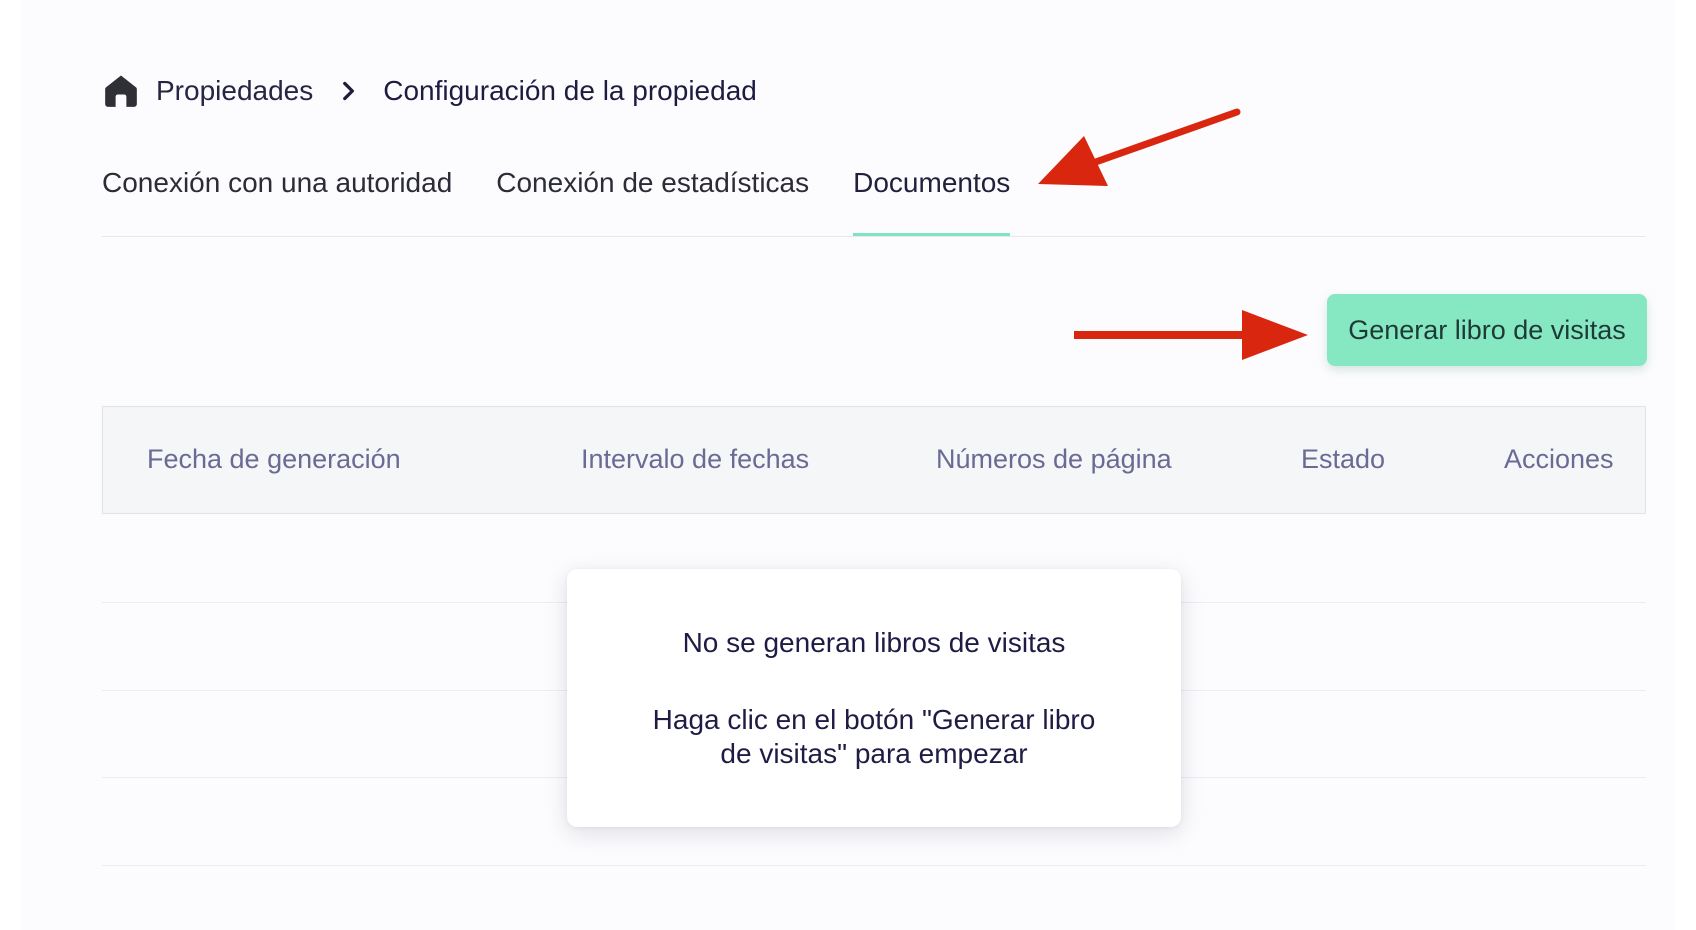  I want to click on tab-documents: Documentos, so click(932, 198).